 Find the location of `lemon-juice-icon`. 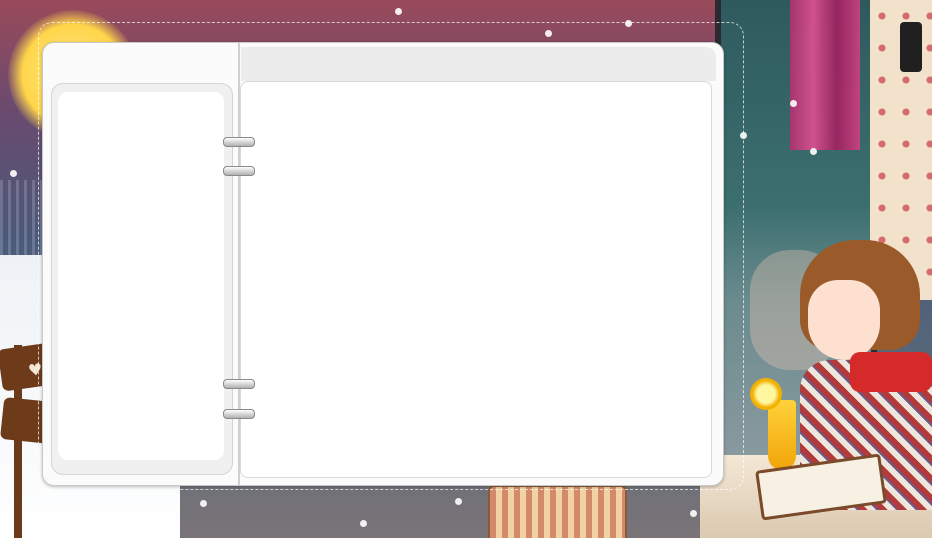

lemon-juice-icon is located at coordinates (782, 435).